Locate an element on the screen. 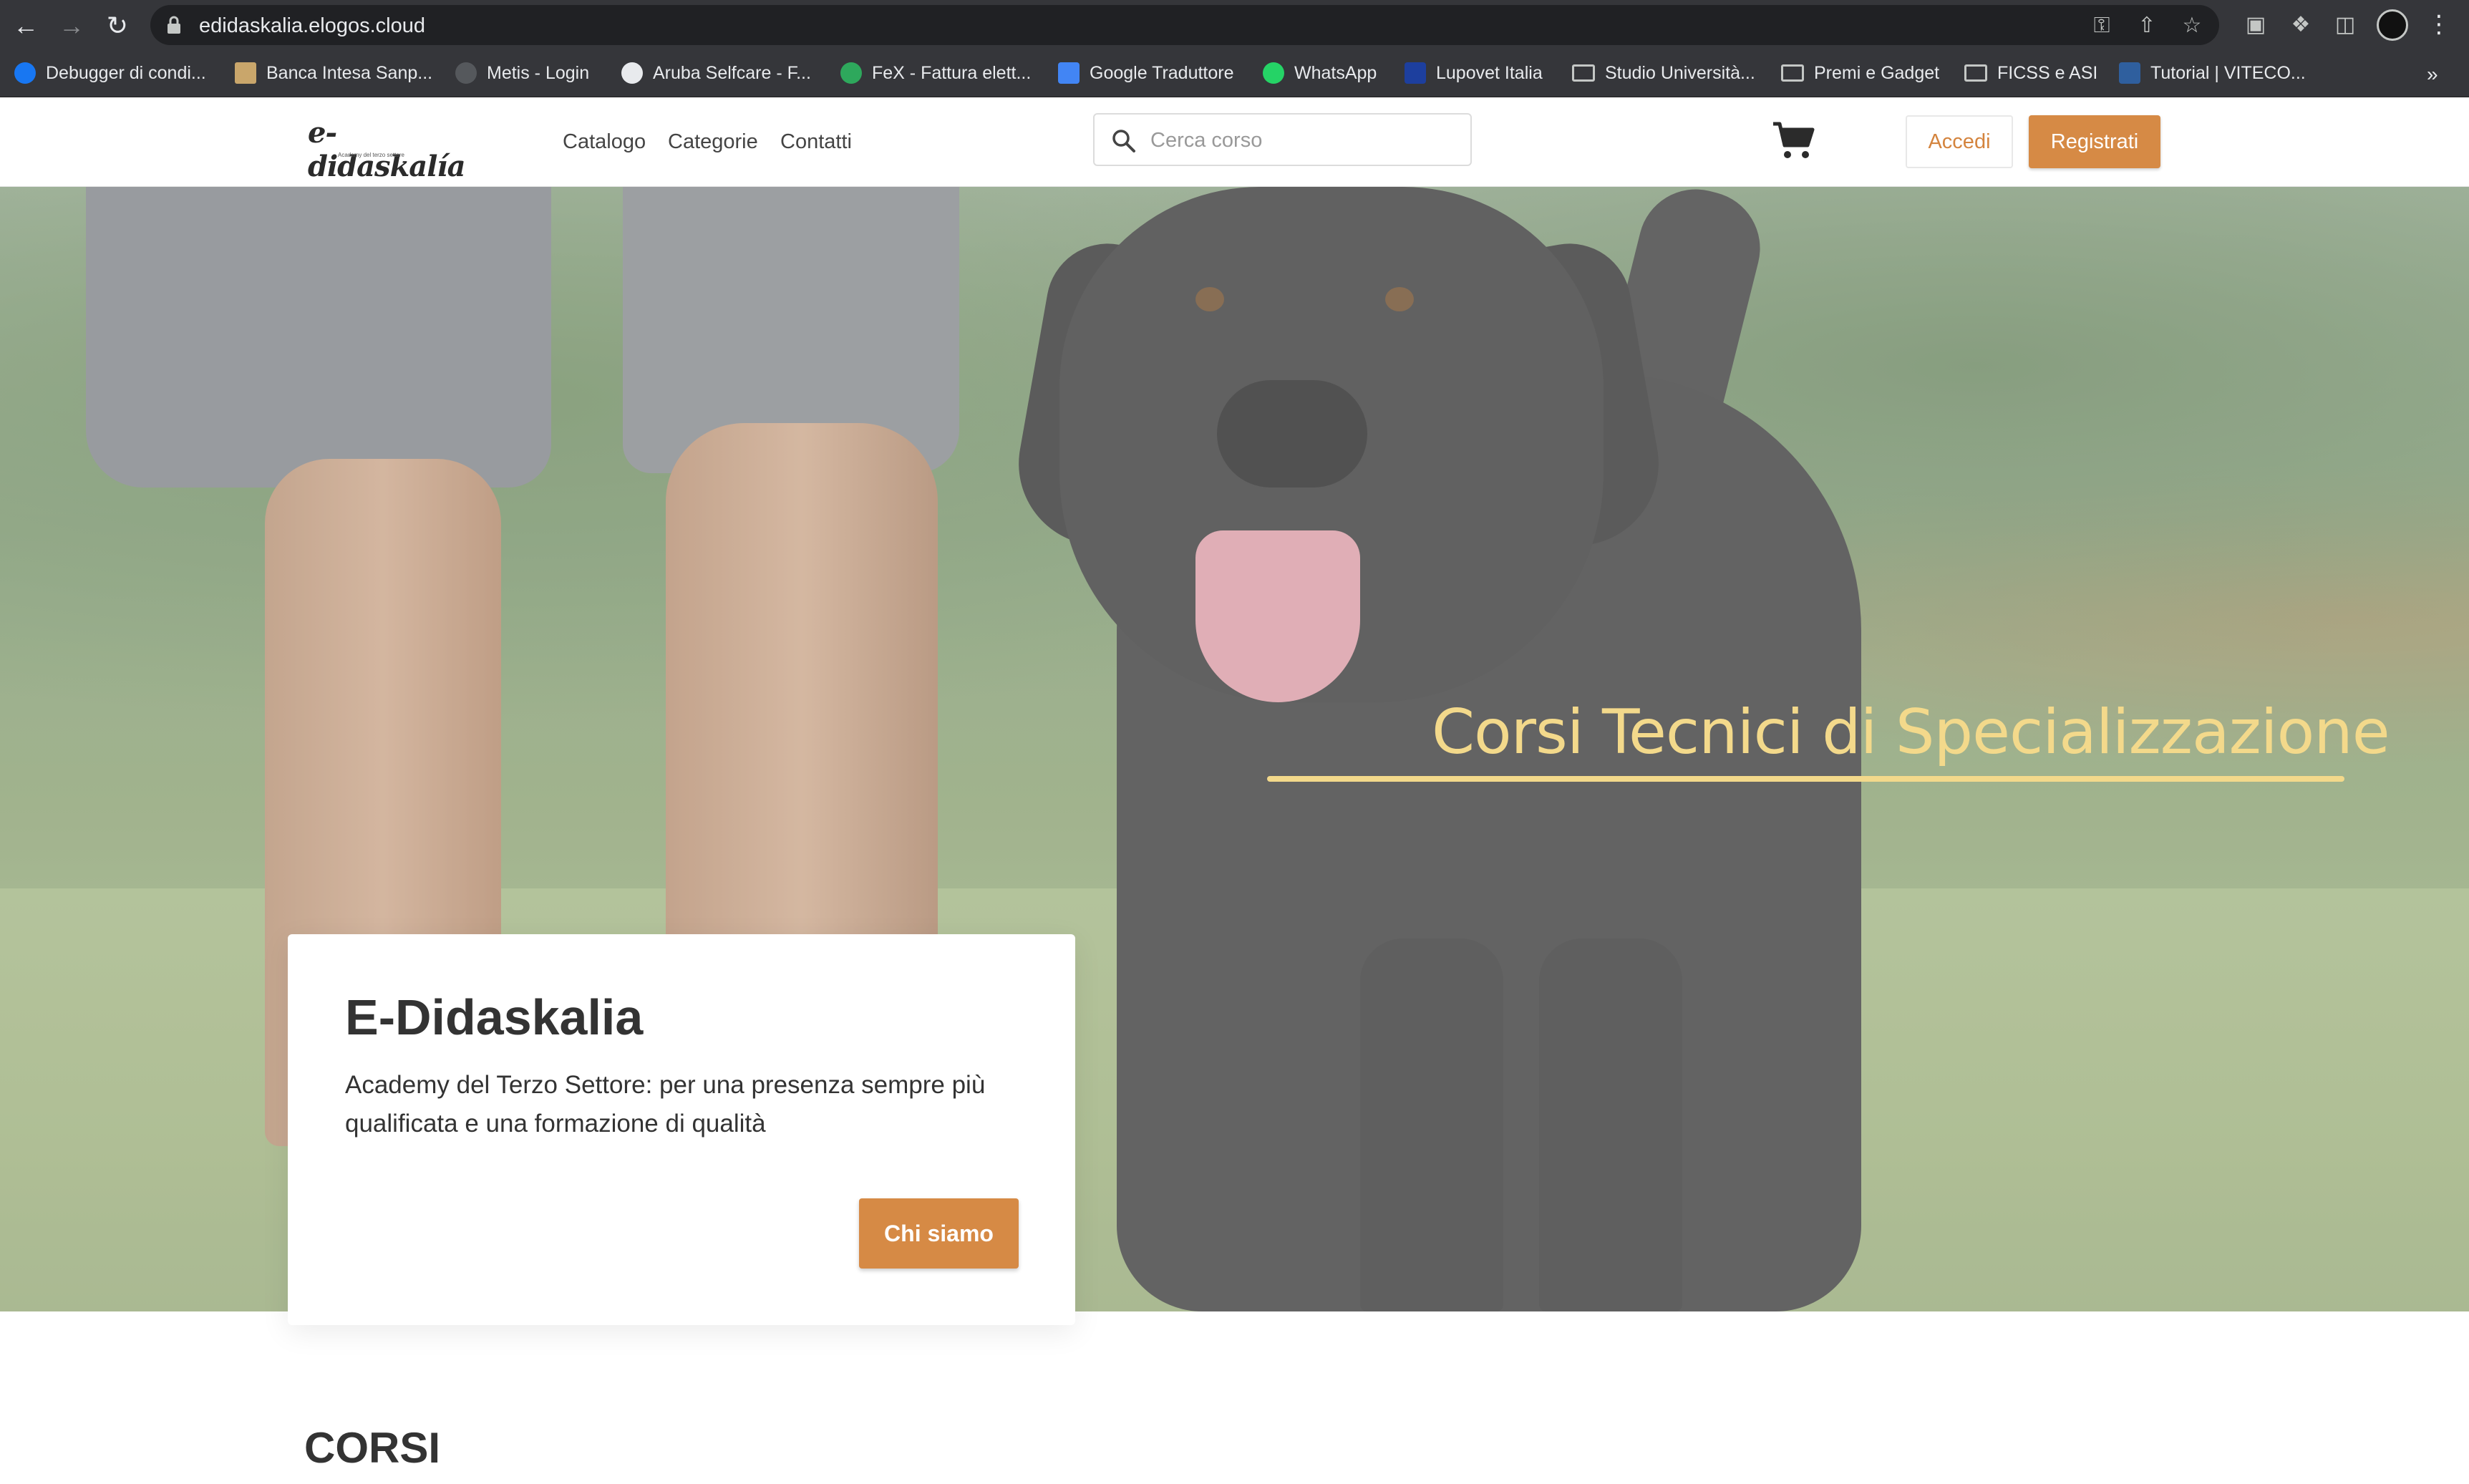  bookmark-item: WhatsApp is located at coordinates (1320, 73).